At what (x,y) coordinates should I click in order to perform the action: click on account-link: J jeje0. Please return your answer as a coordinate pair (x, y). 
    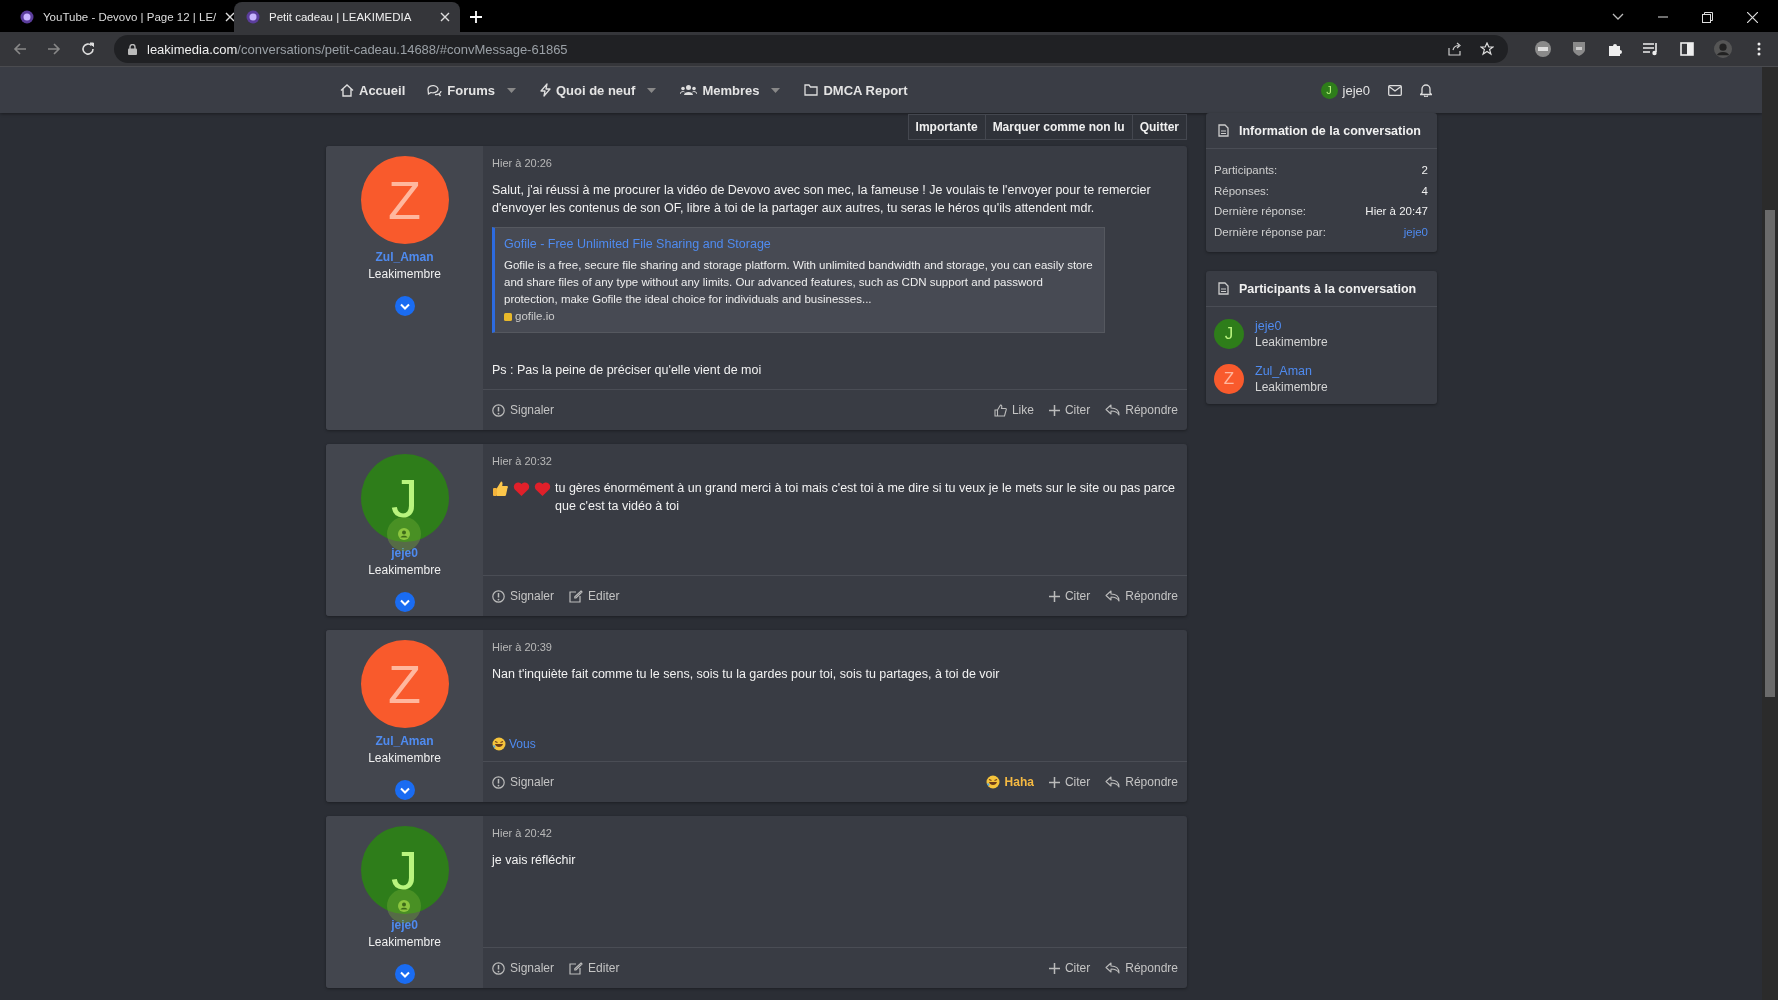
    Looking at the image, I should click on (1345, 90).